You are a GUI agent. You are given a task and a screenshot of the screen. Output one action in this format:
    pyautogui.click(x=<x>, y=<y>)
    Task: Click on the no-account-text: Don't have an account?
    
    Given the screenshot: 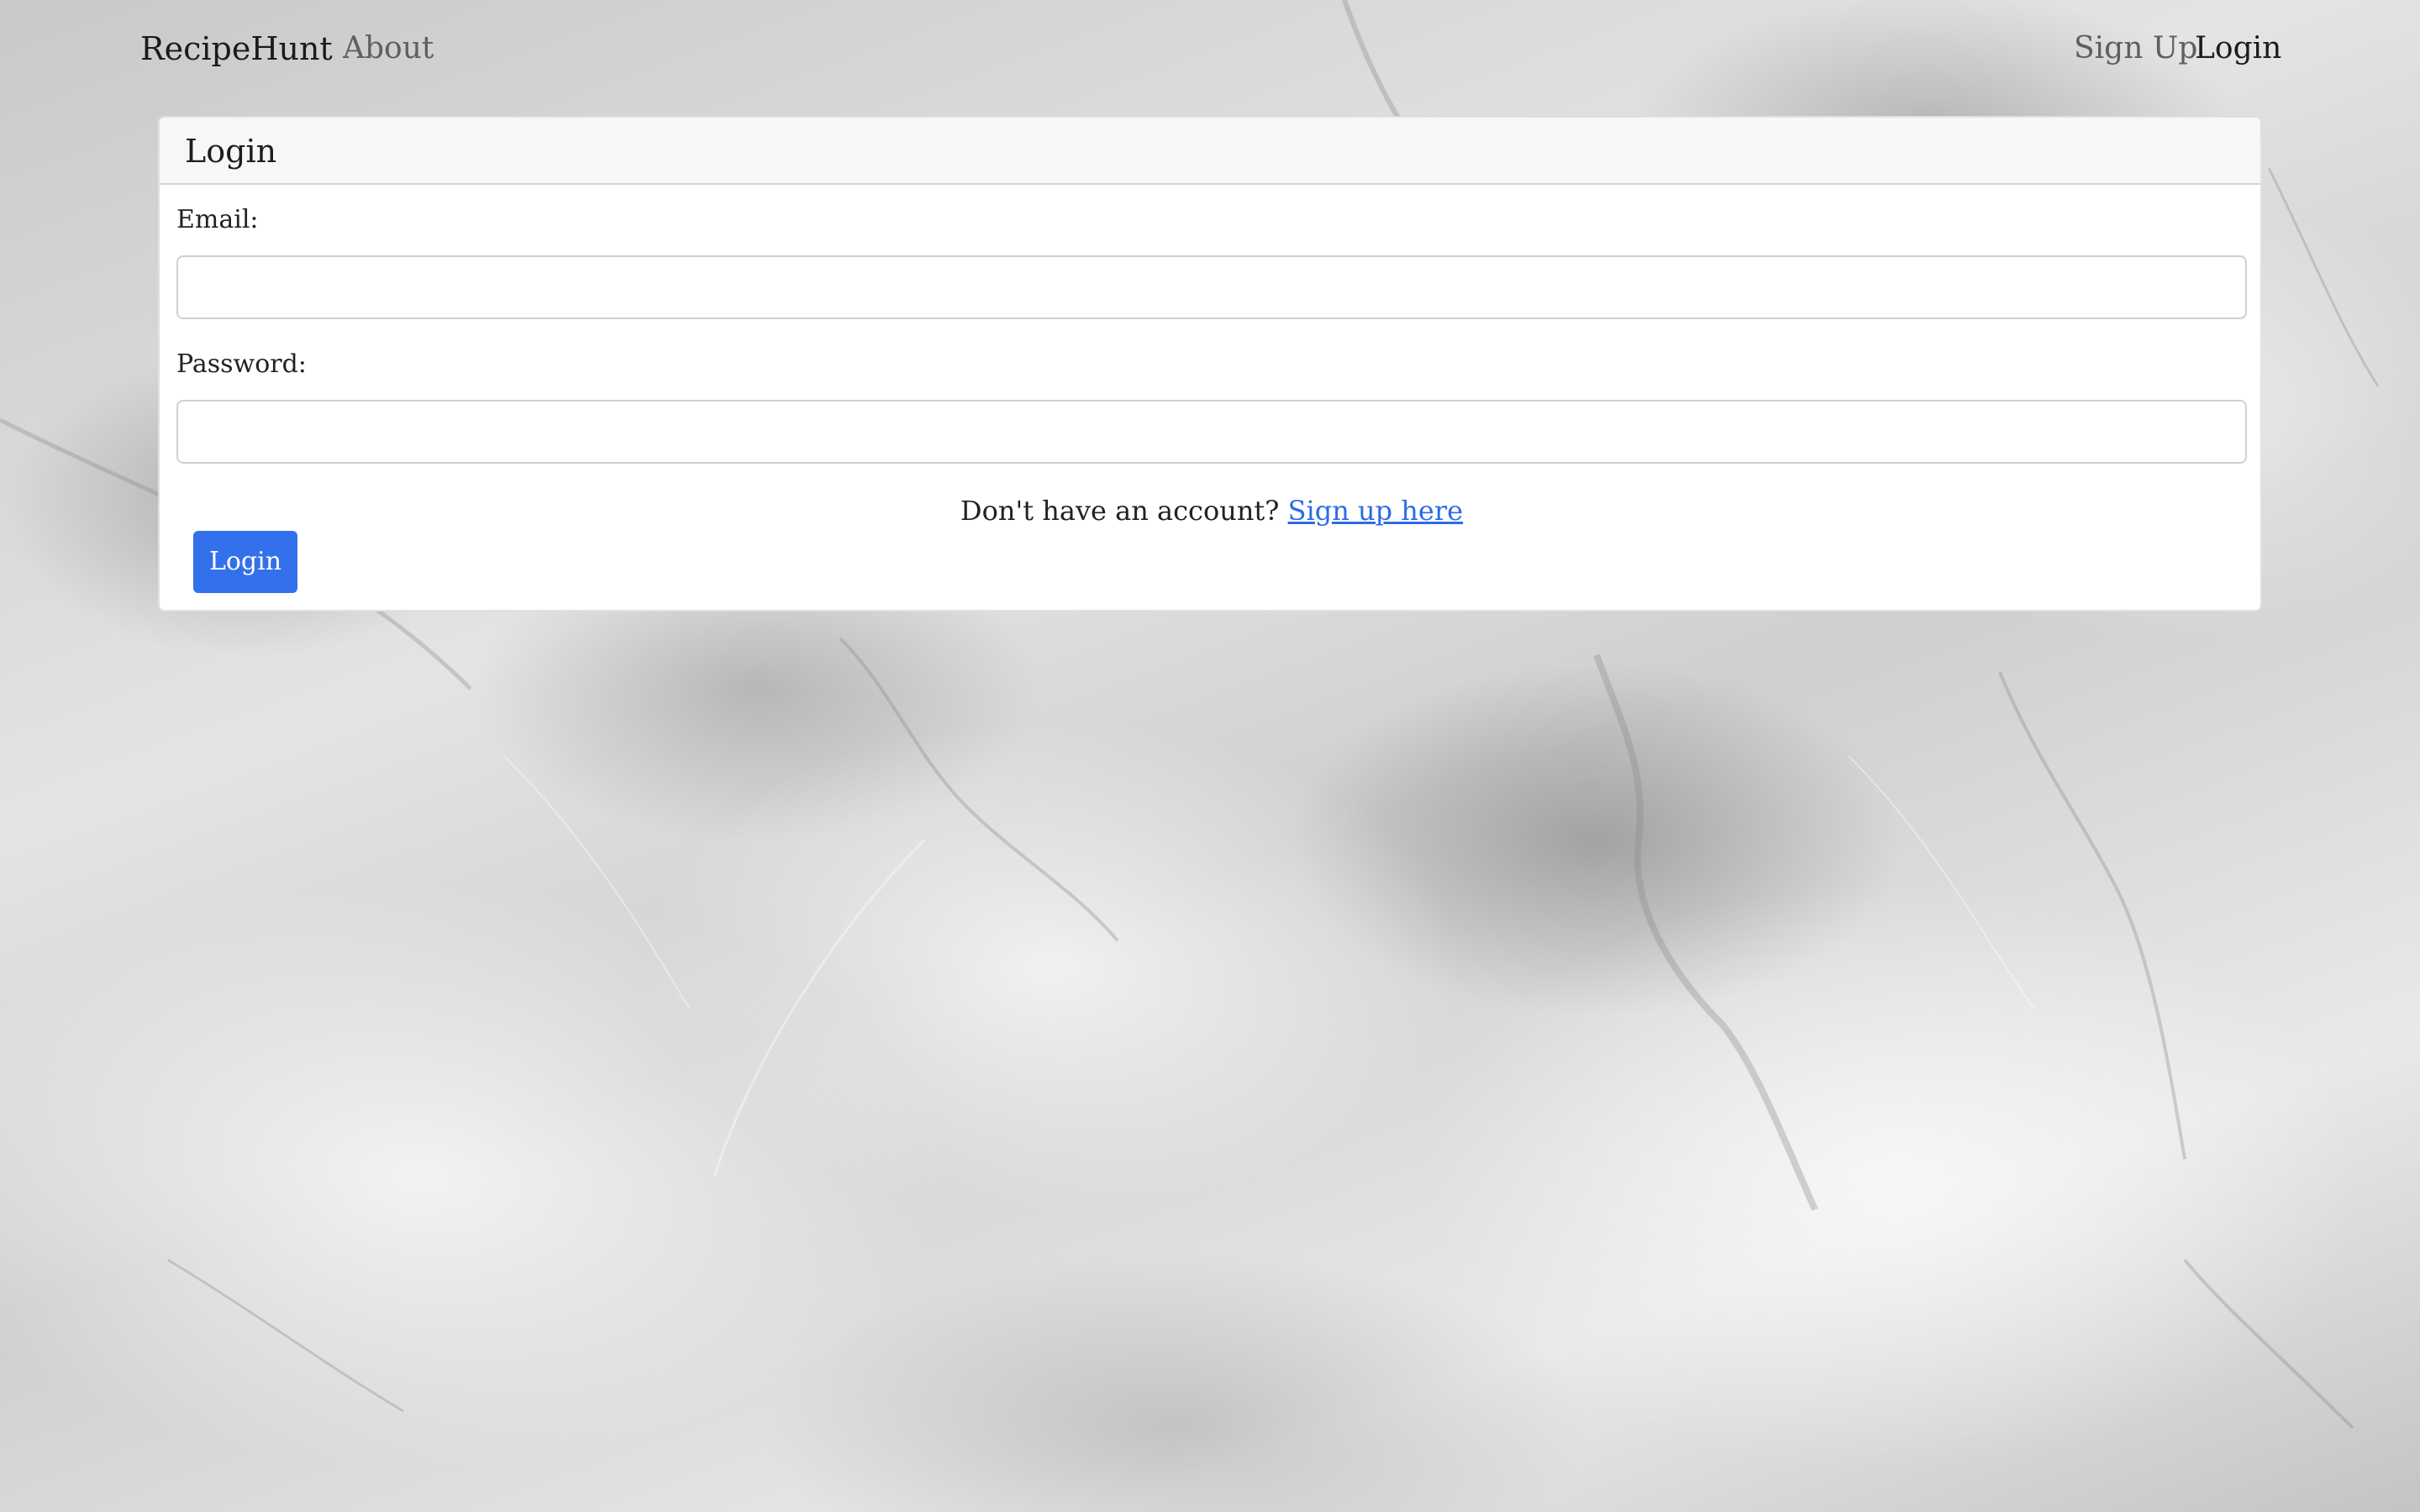 What is the action you would take?
    pyautogui.click(x=1120, y=511)
    